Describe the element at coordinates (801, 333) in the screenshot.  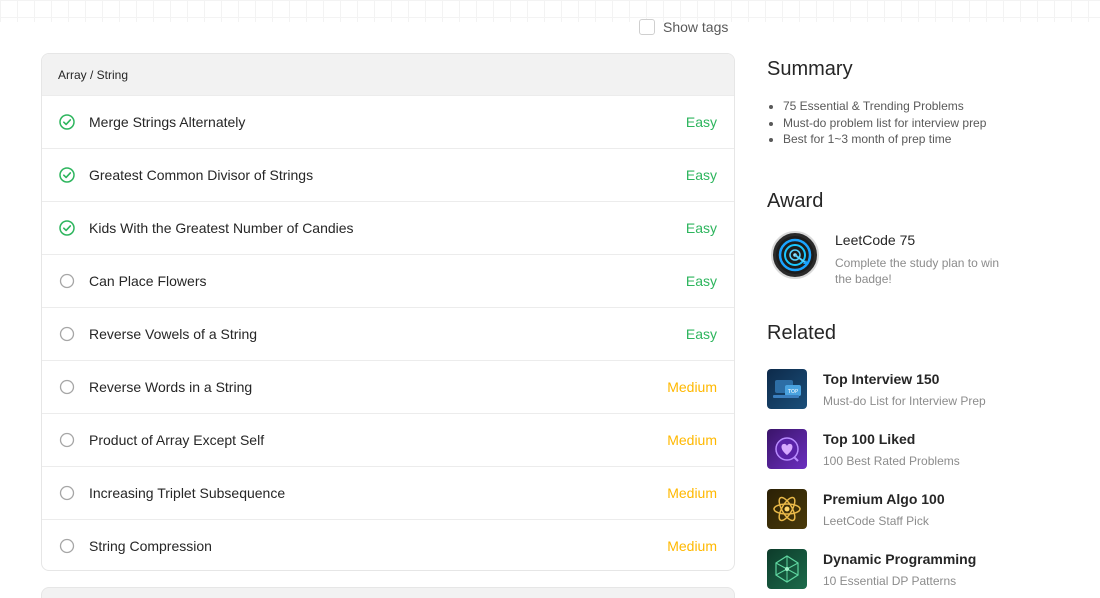
I see `related-title: Related` at that location.